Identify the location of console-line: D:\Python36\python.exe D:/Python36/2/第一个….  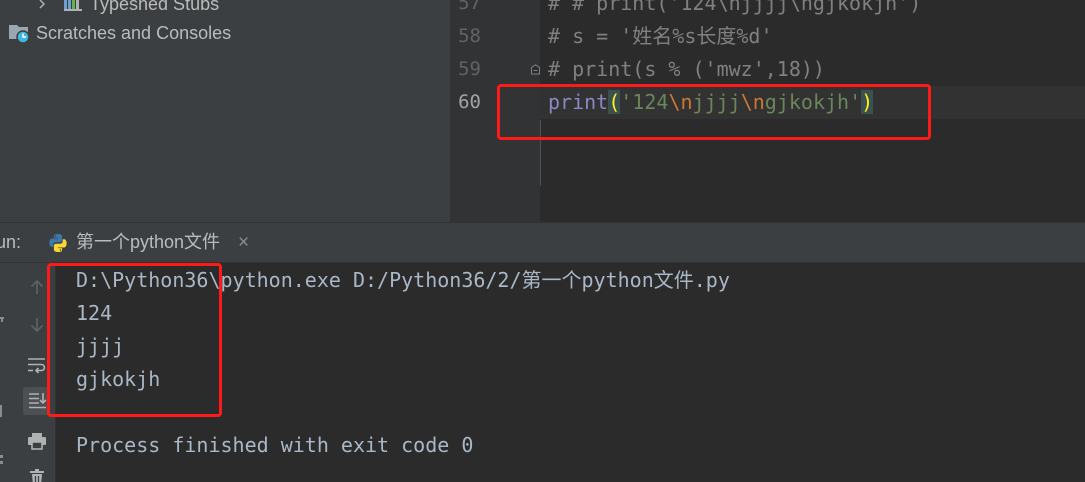
(403, 280).